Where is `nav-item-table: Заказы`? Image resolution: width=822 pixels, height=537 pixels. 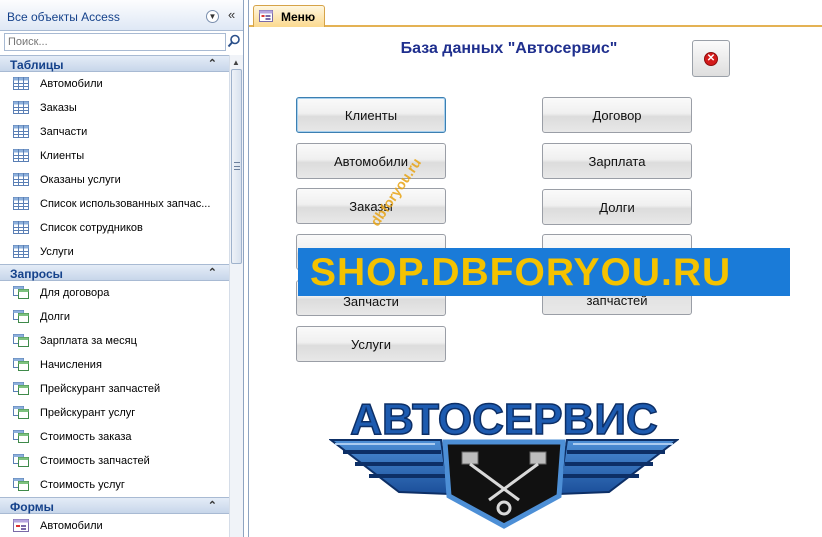
nav-item-table: Заказы is located at coordinates (114, 108).